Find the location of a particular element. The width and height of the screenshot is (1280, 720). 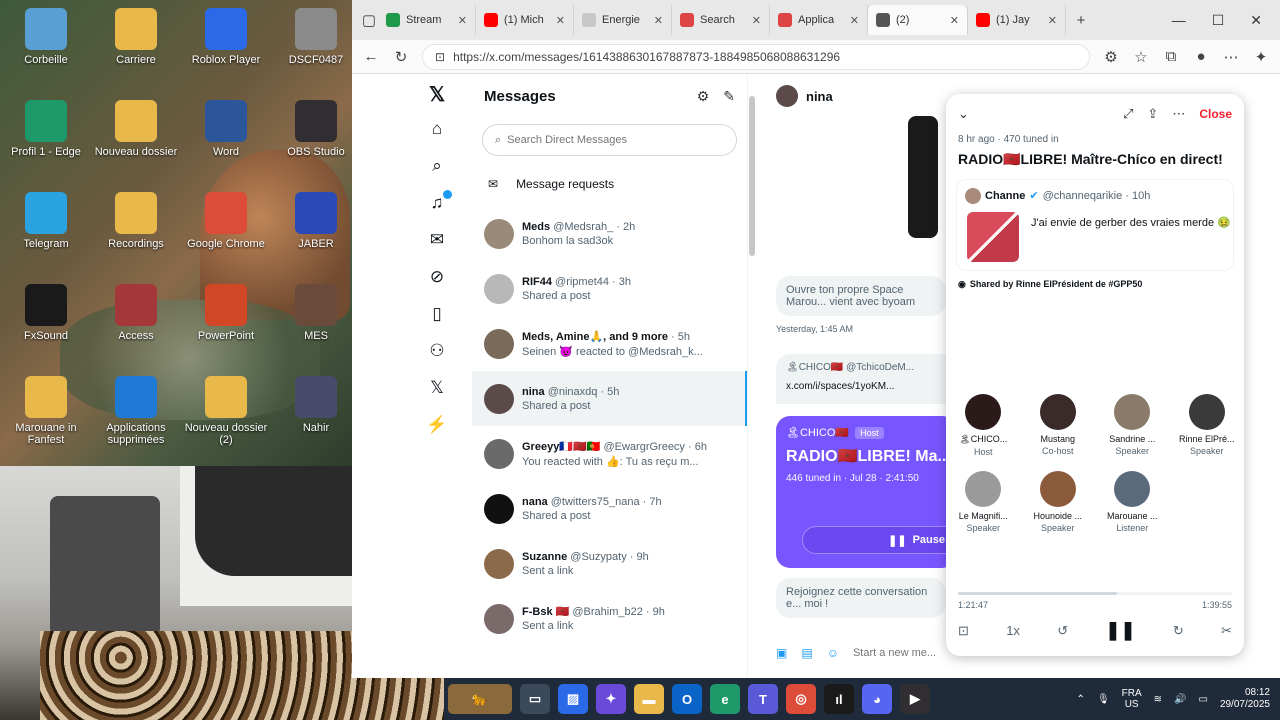

media-icon: ▣ is located at coordinates (781, 653).